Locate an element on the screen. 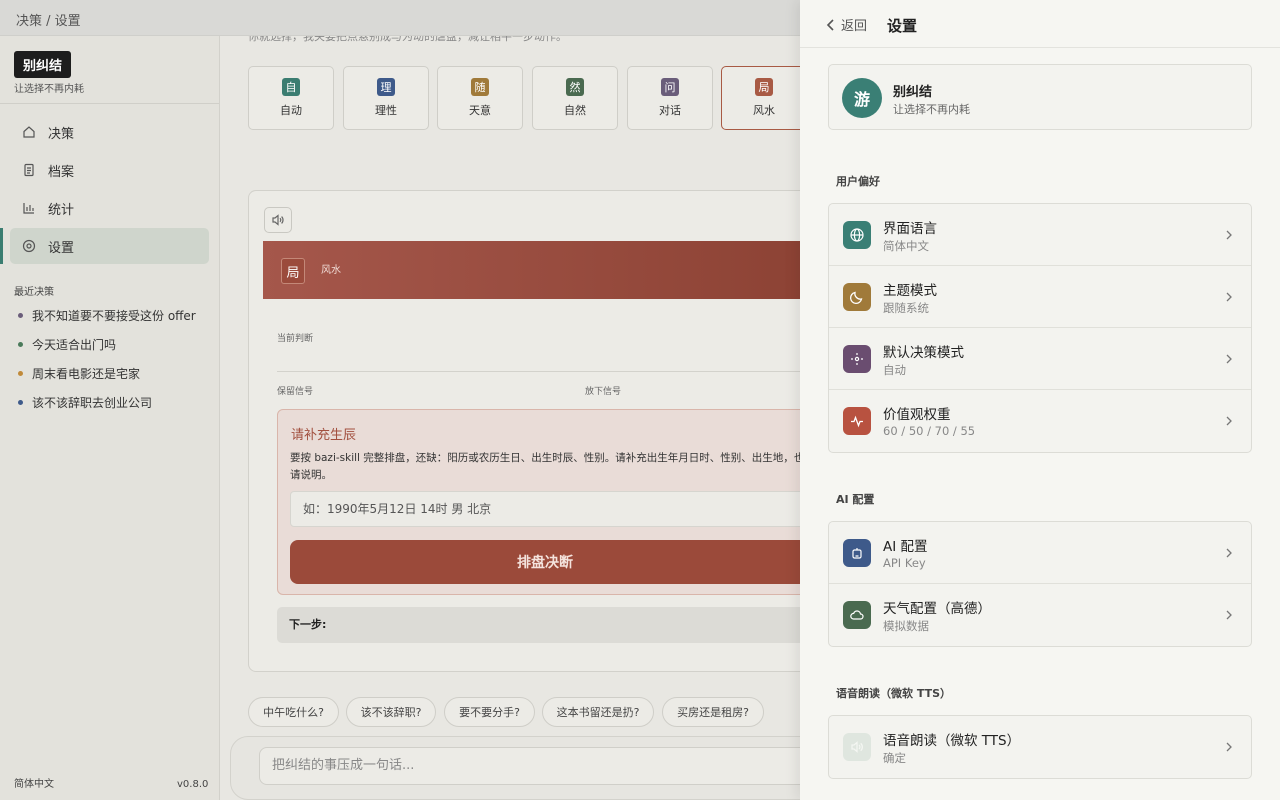  setting-value: 确定 is located at coordinates (894, 758).